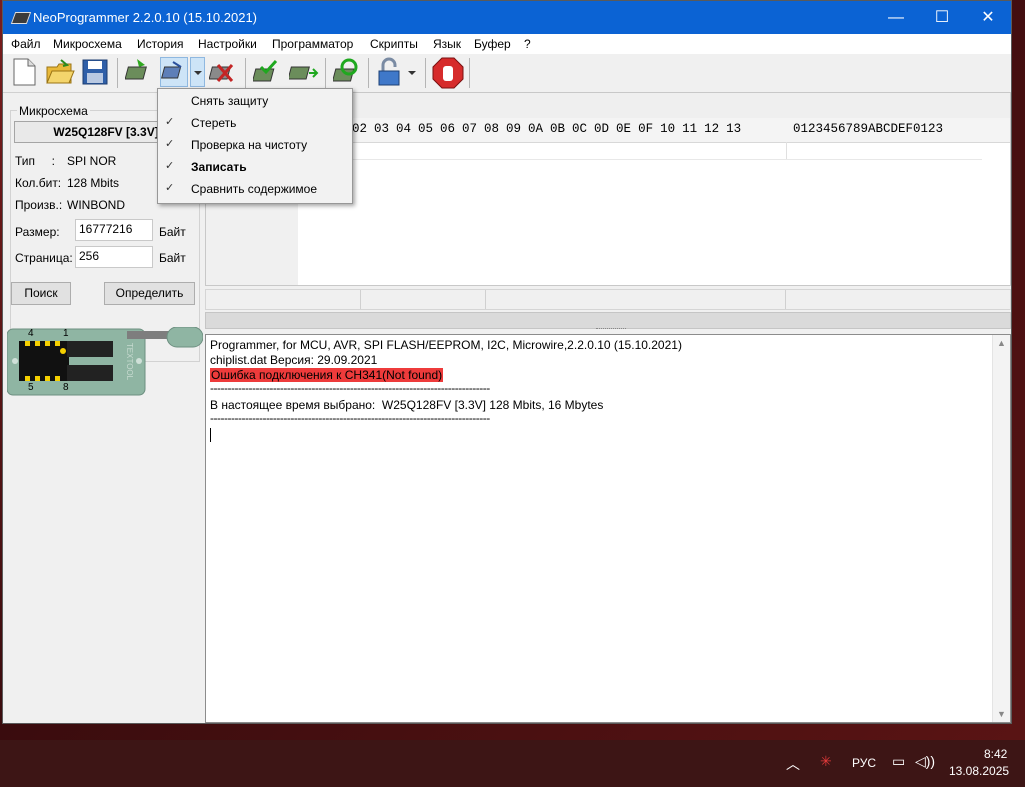 This screenshot has height=787, width=1025. I want to click on dropdown-item-label: Снять защиту, so click(230, 101).